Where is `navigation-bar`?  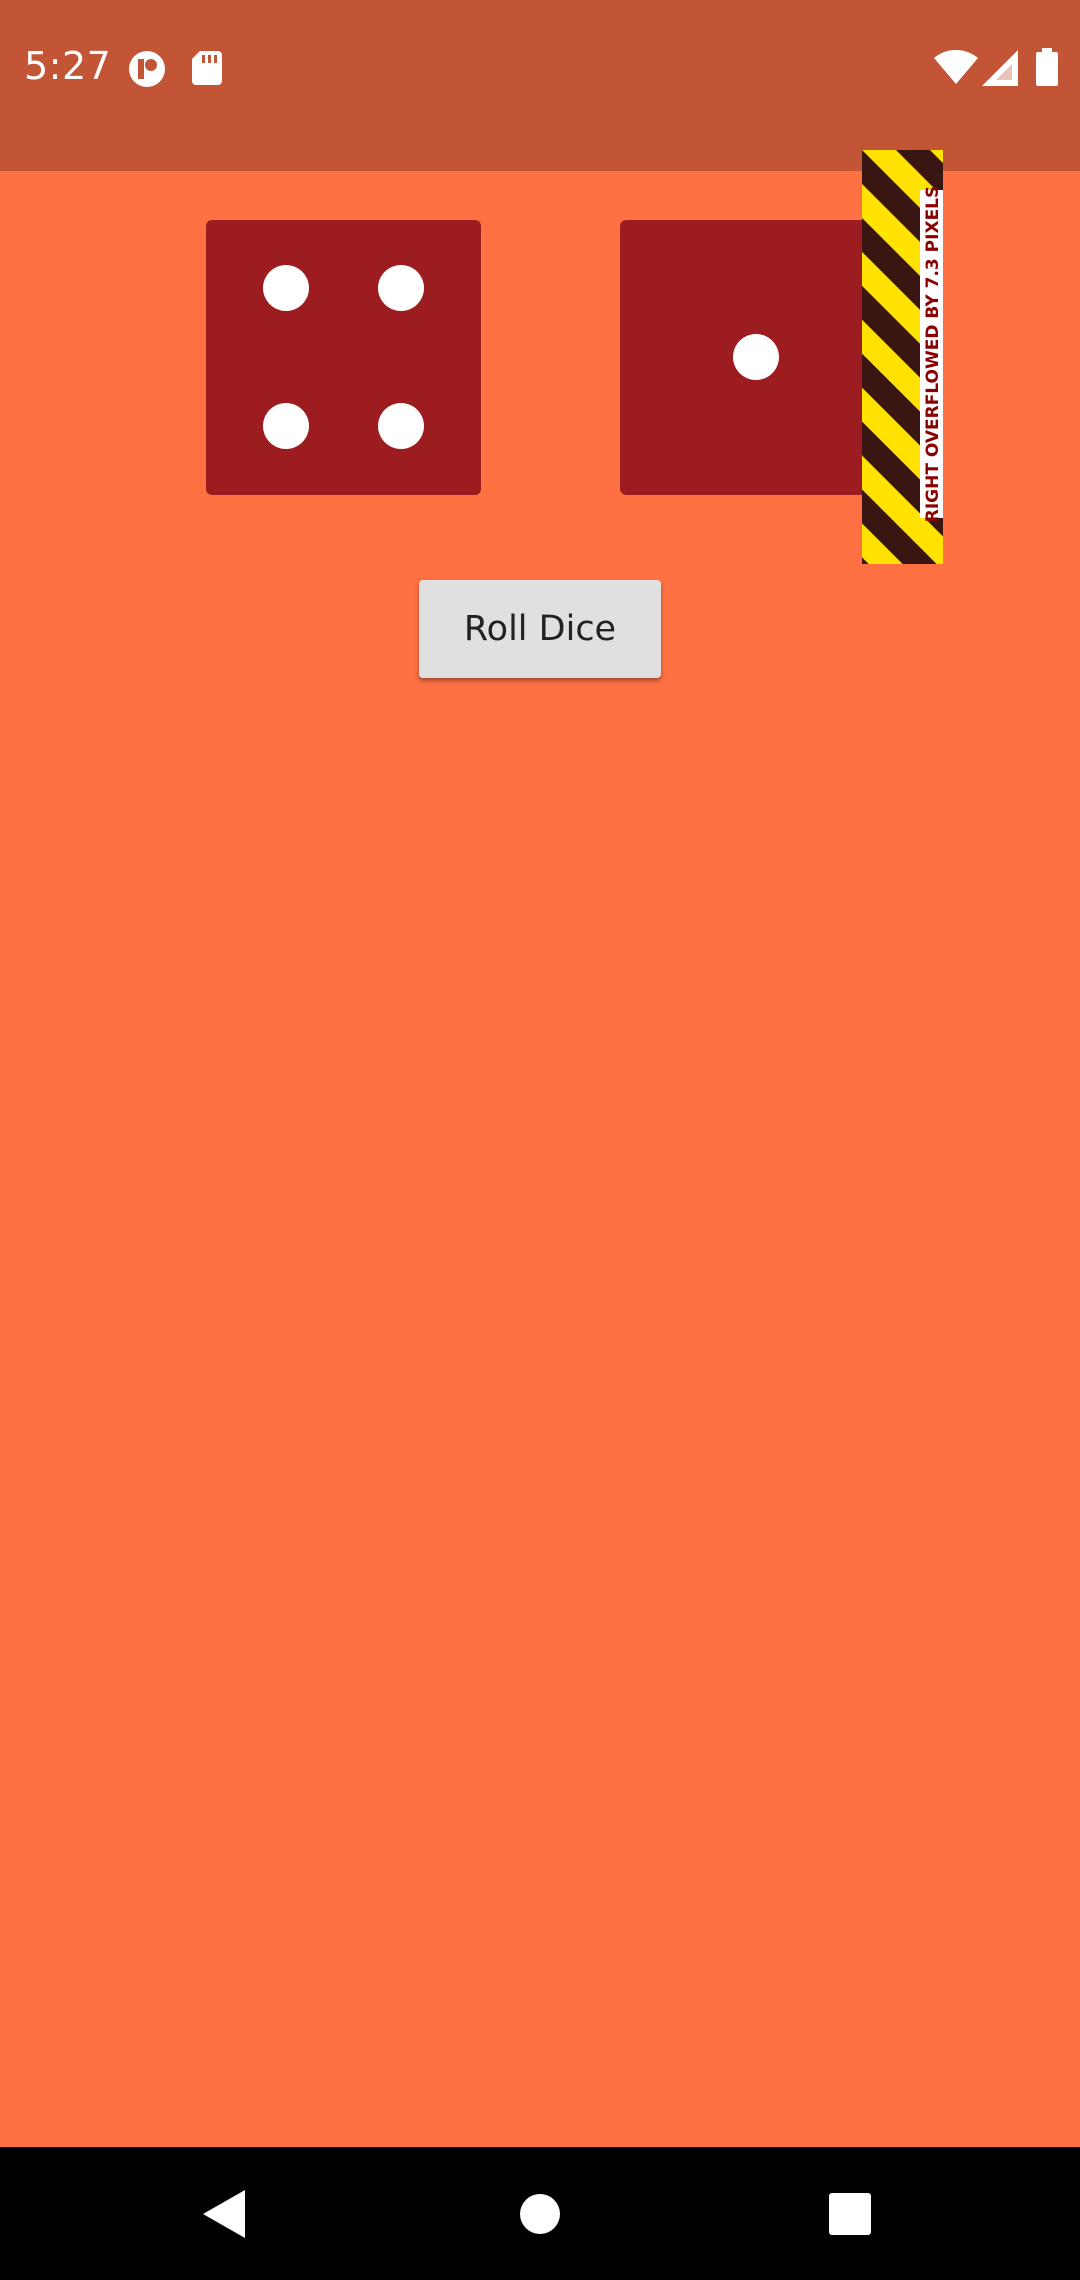
navigation-bar is located at coordinates (540, 2213).